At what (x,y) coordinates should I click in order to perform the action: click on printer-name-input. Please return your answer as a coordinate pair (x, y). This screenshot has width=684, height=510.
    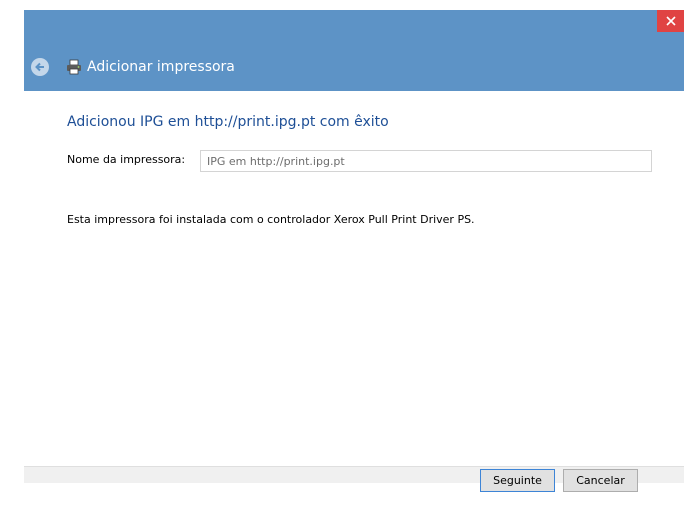
    Looking at the image, I should click on (426, 161).